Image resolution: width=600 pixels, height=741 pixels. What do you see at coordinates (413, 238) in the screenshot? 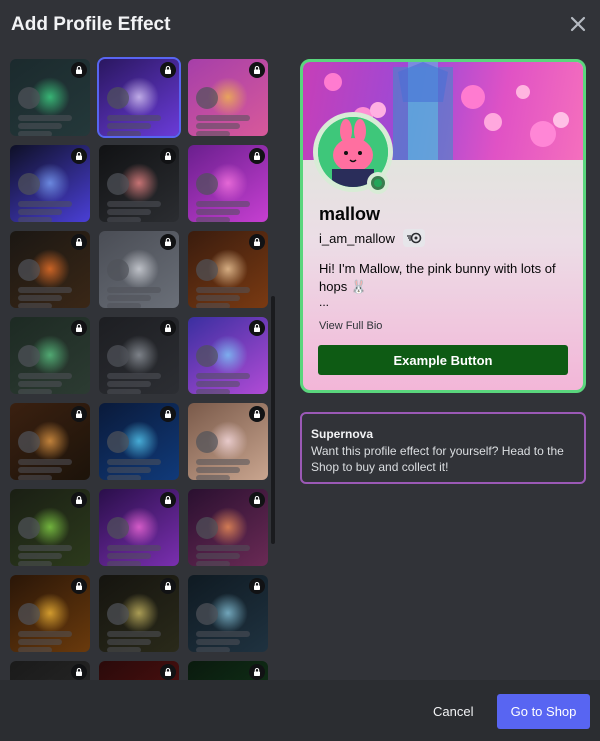
I see `nitro-badge` at bounding box center [413, 238].